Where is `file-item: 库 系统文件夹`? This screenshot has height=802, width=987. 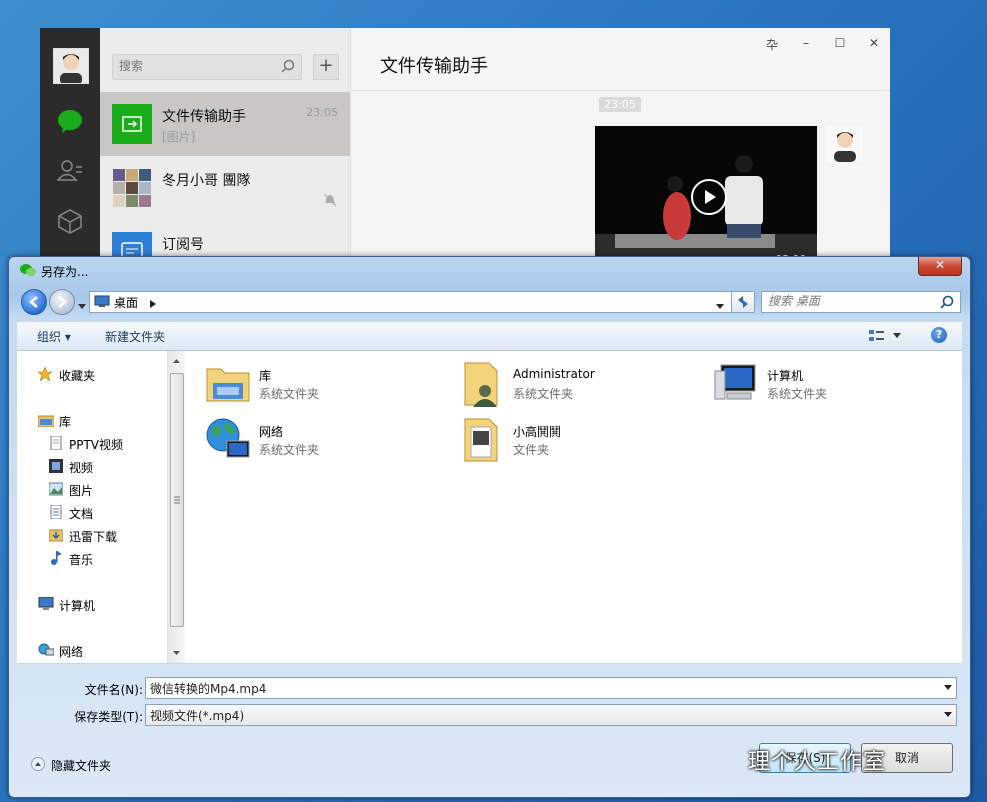 file-item: 库 系统文件夹 is located at coordinates (325, 385).